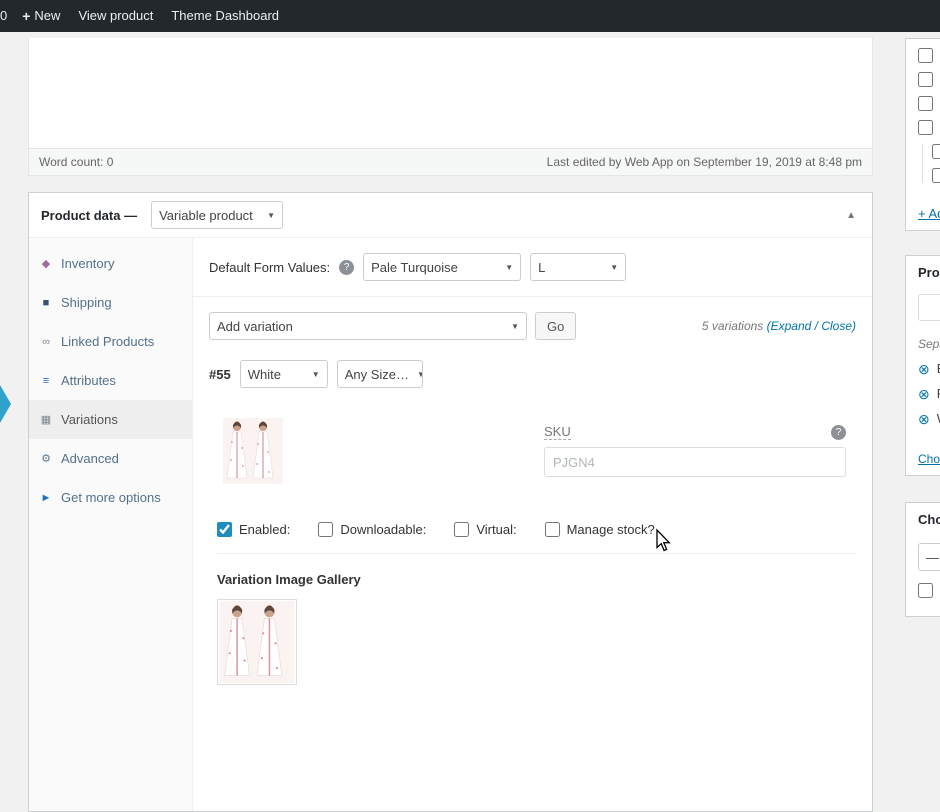  What do you see at coordinates (851, 215) in the screenshot?
I see `panel-collapse-toggle: ▲` at bounding box center [851, 215].